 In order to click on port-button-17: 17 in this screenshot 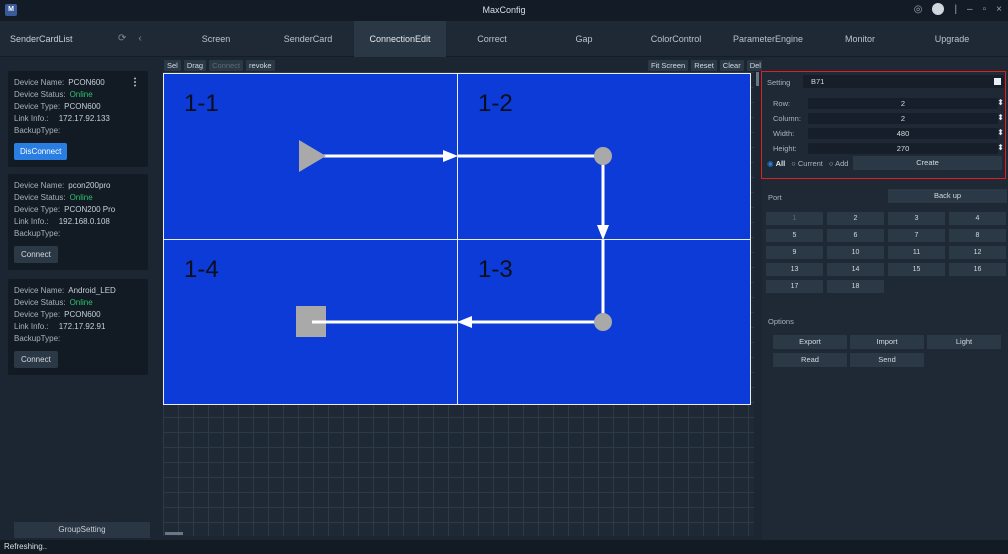, I will do `click(794, 286)`.